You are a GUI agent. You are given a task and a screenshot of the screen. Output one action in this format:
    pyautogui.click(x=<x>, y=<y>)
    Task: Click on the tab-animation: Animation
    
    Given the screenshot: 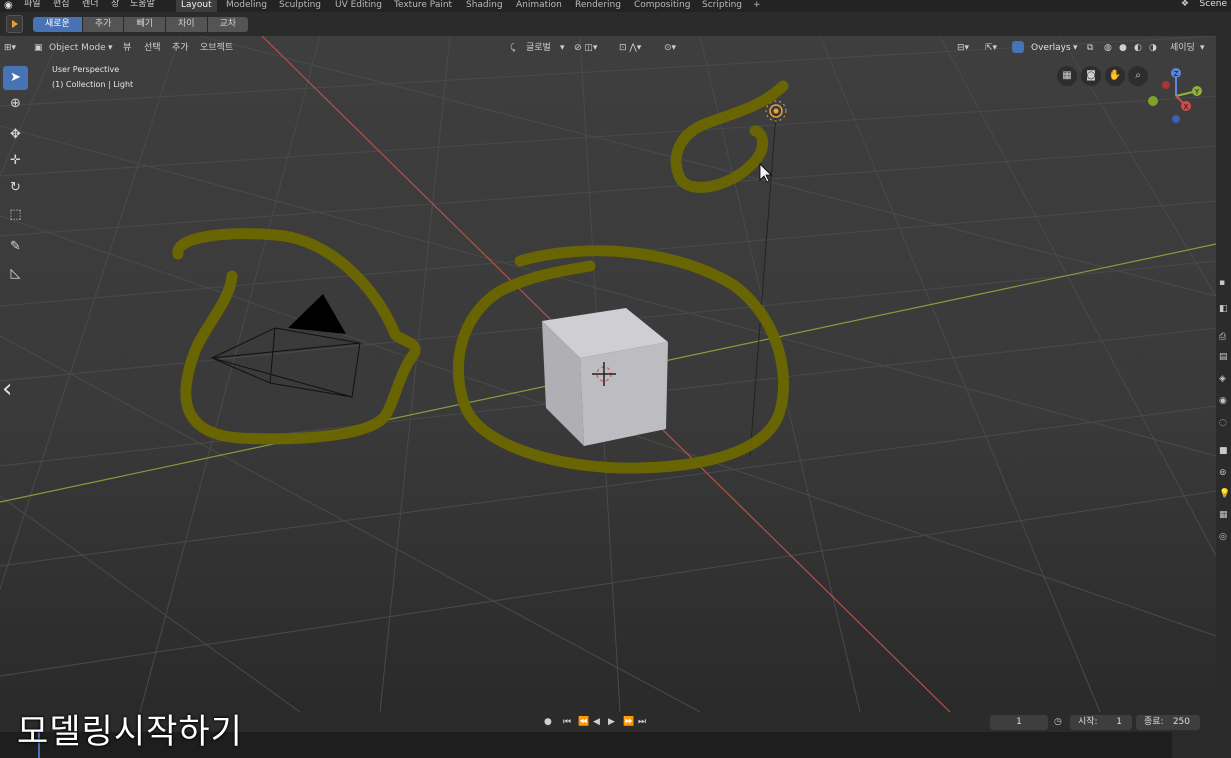 What is the action you would take?
    pyautogui.click(x=539, y=6)
    